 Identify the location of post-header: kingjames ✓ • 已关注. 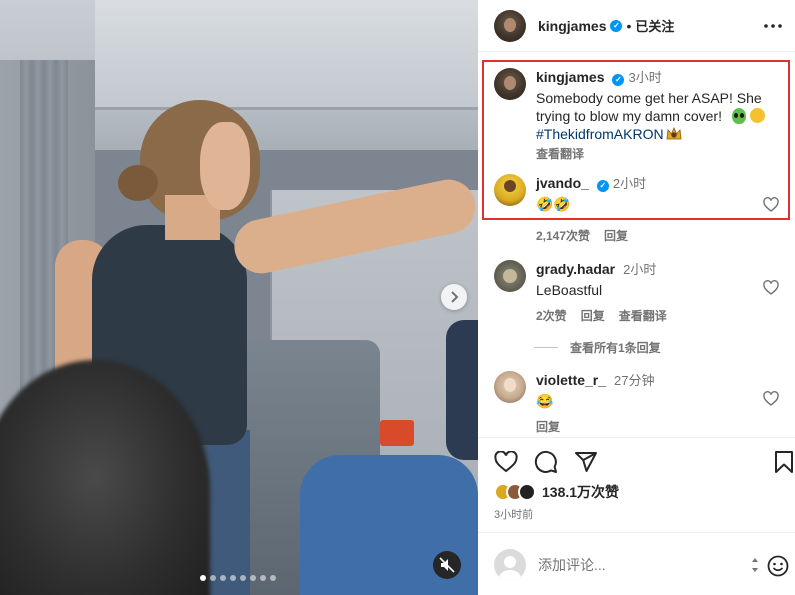
(636, 26).